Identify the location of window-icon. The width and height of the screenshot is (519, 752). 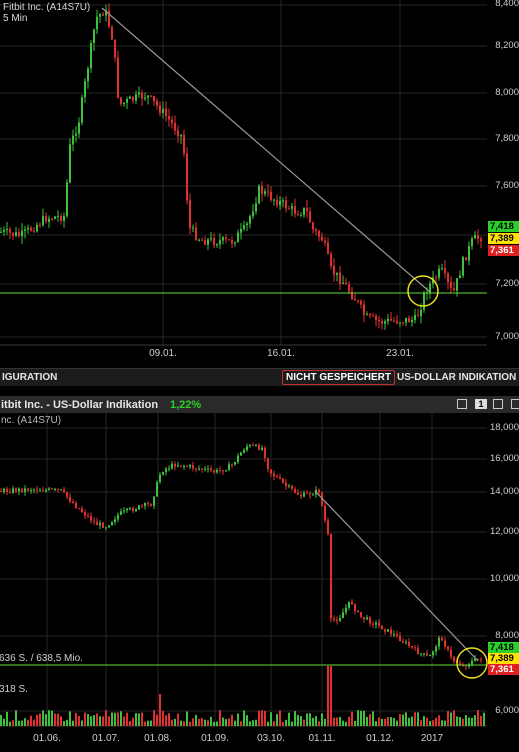
(515, 404).